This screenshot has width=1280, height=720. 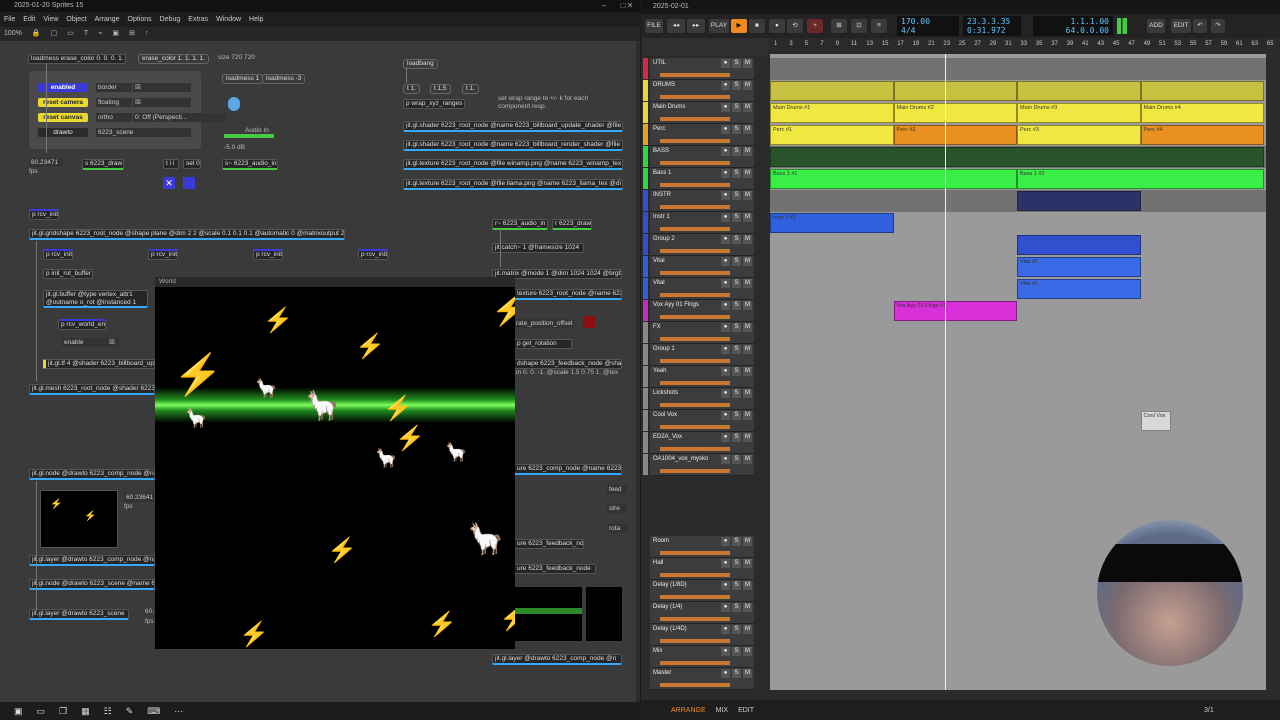 I want to click on fx-track-header: Delay (1/8D) ● S M, so click(x=702, y=591).